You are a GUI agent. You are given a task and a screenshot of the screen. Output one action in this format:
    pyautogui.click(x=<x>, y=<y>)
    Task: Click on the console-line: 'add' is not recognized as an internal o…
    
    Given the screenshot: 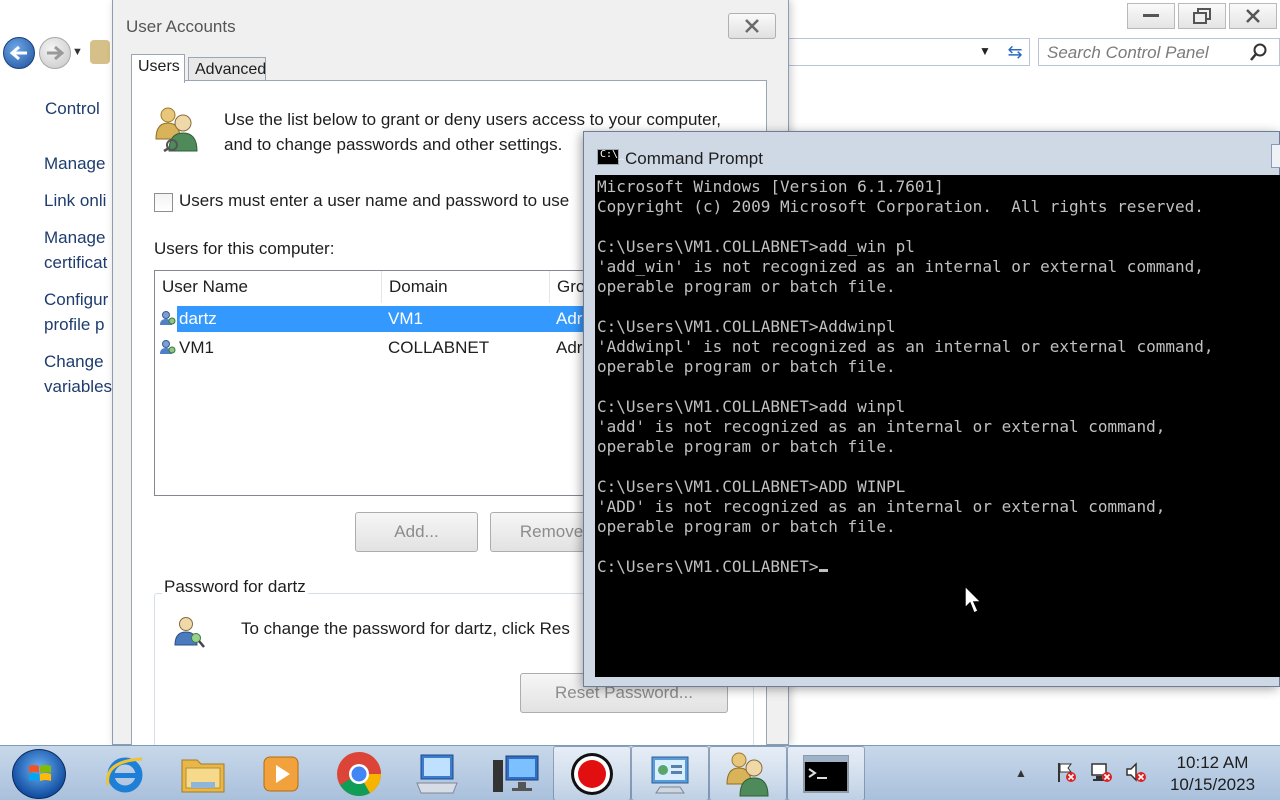 What is the action you would take?
    pyautogui.click(x=881, y=426)
    